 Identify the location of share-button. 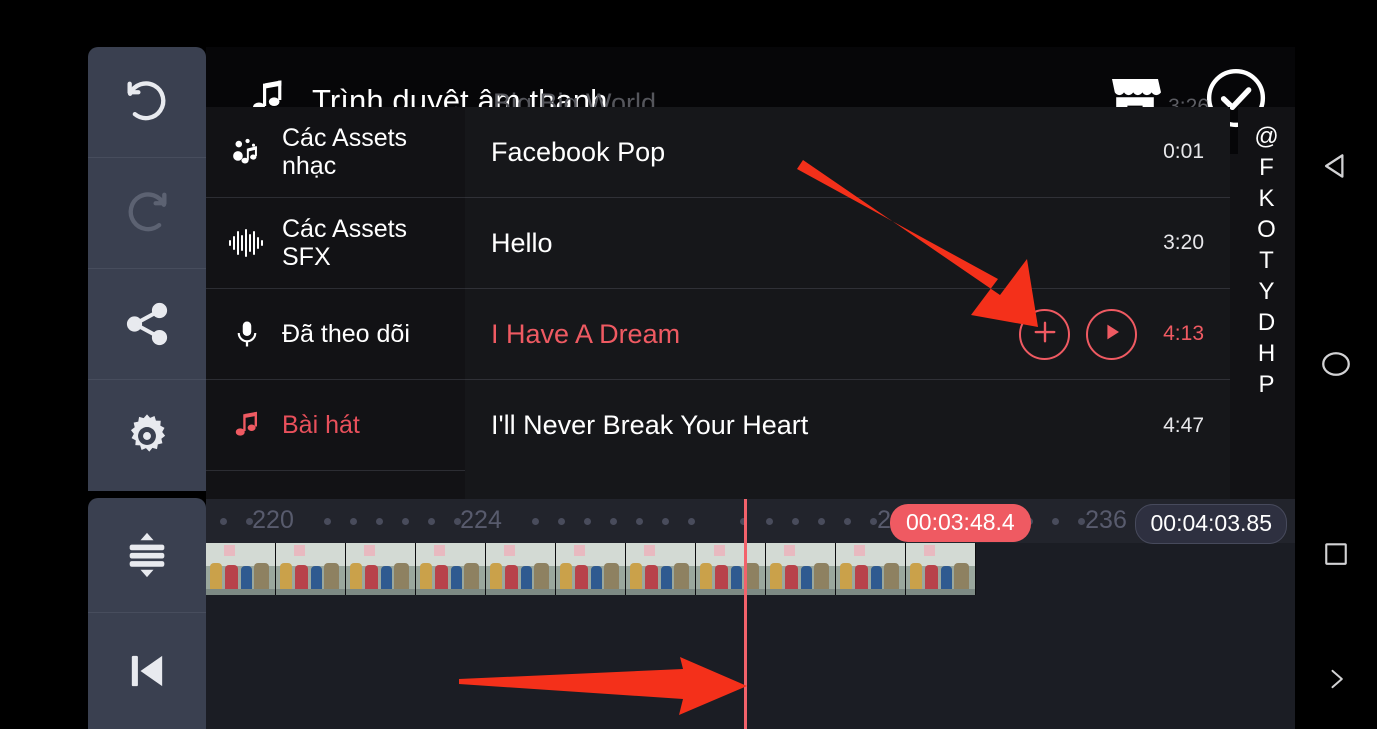
(147, 324).